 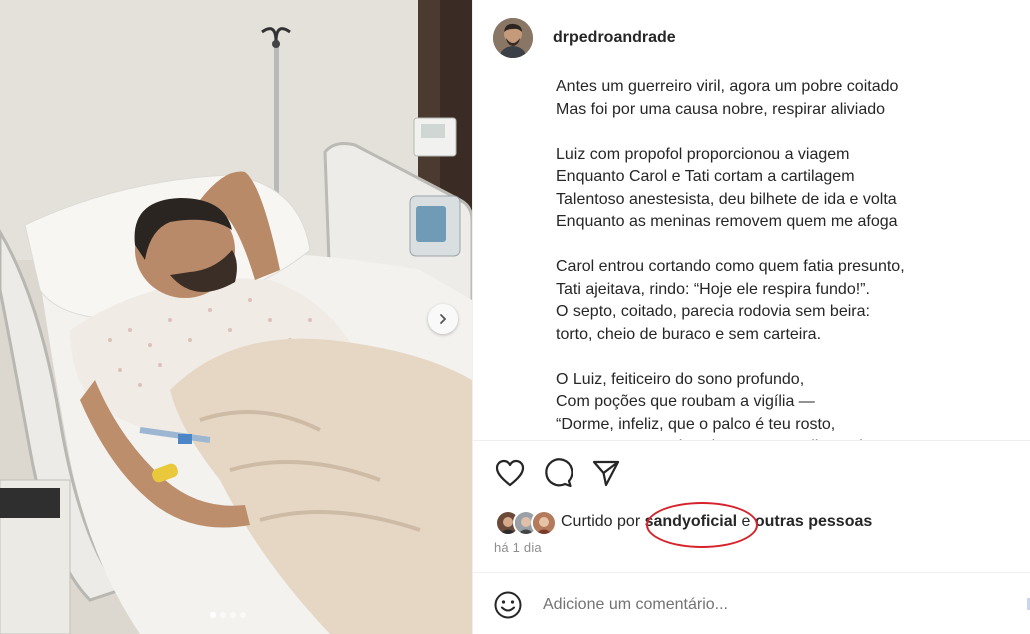 I want to click on liker-username-link: sandyoficial, so click(x=691, y=521).